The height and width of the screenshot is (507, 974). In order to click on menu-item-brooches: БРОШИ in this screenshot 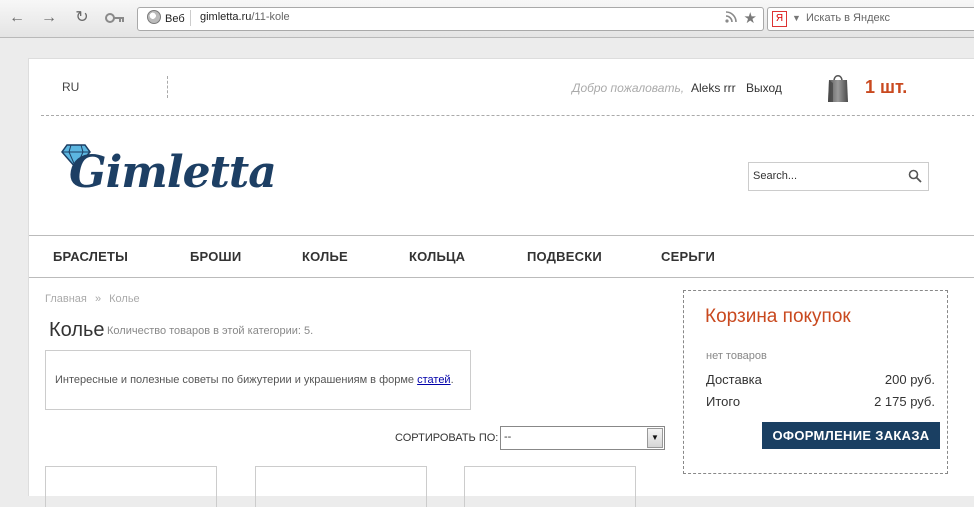, I will do `click(215, 256)`.